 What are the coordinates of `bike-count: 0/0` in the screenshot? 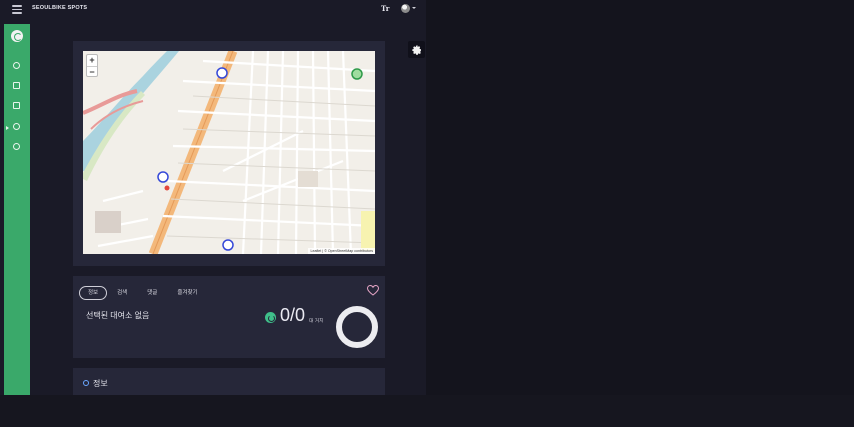 It's located at (293, 315).